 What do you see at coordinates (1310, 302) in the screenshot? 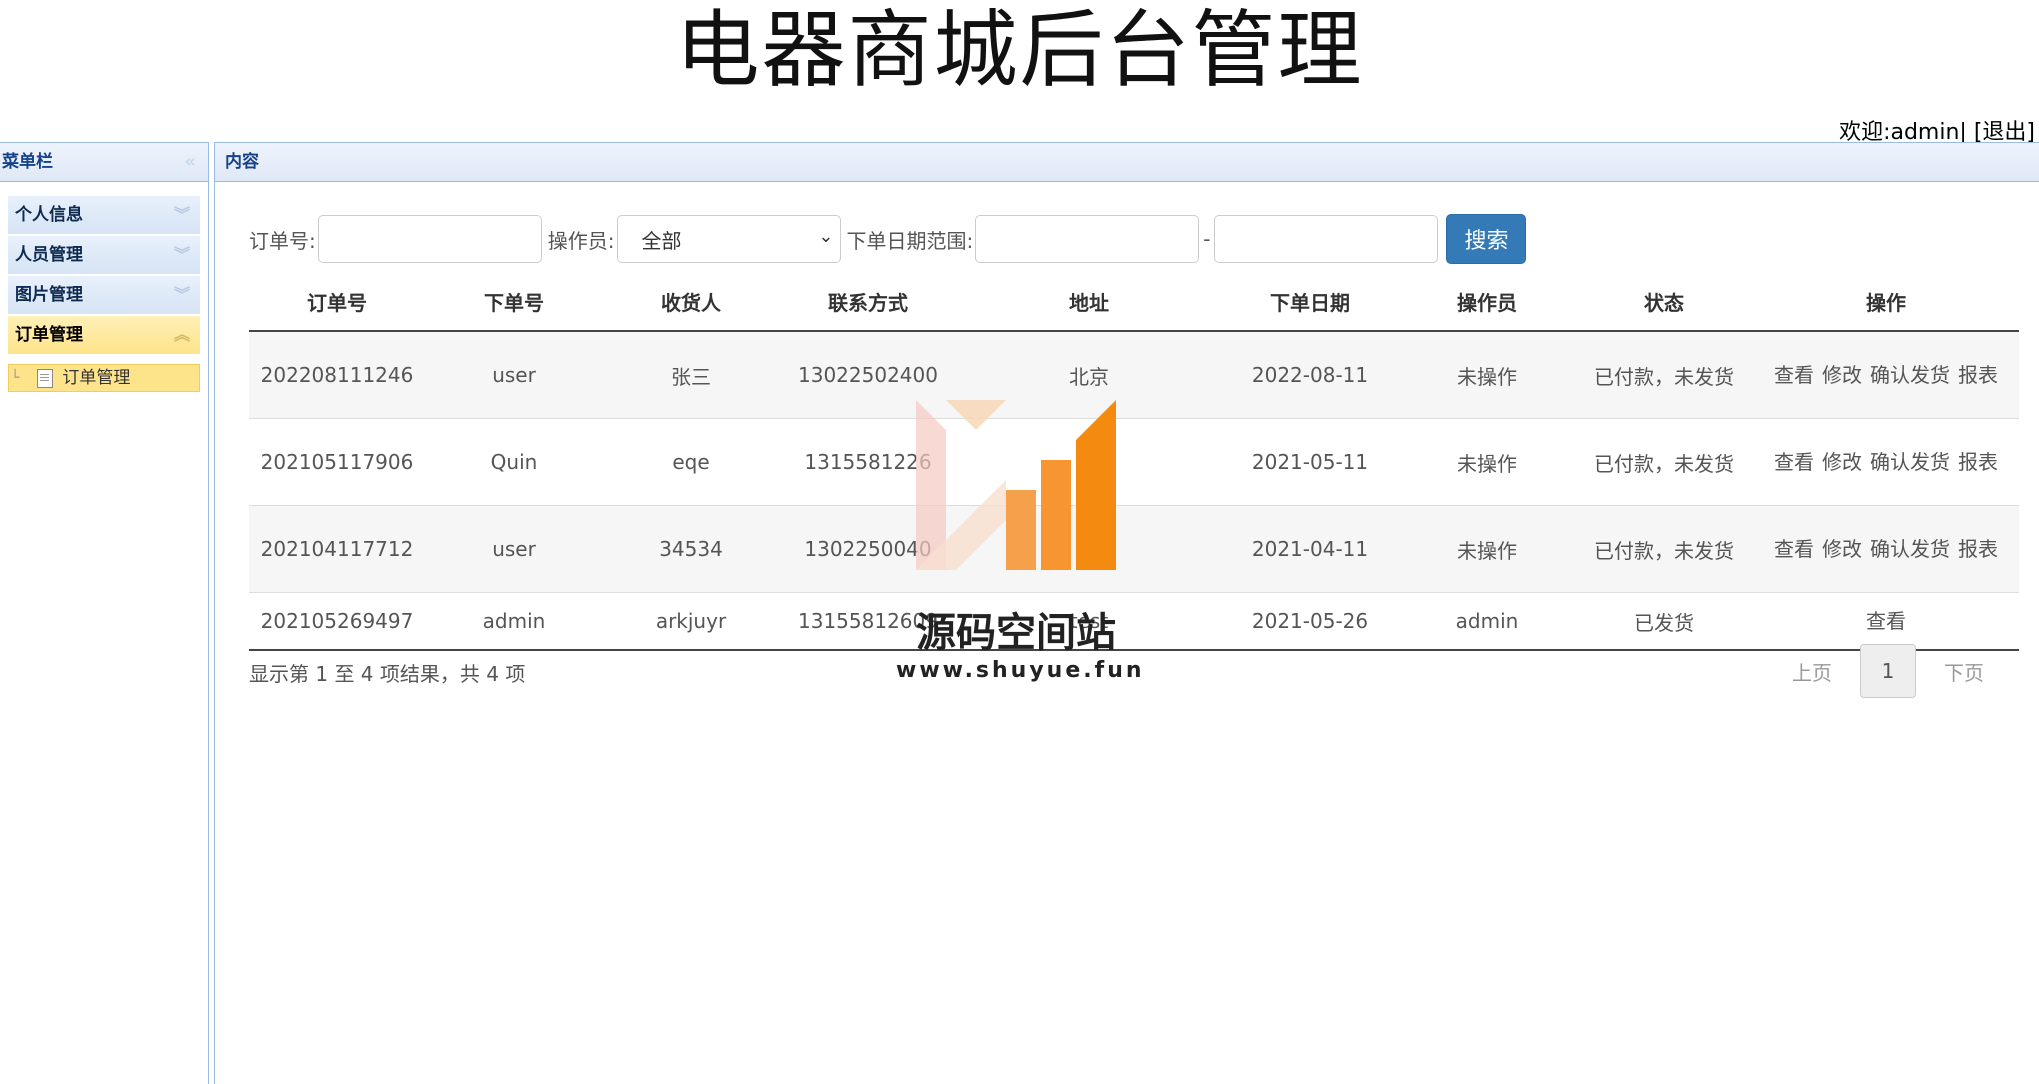
I see `column-header: 下单日期` at bounding box center [1310, 302].